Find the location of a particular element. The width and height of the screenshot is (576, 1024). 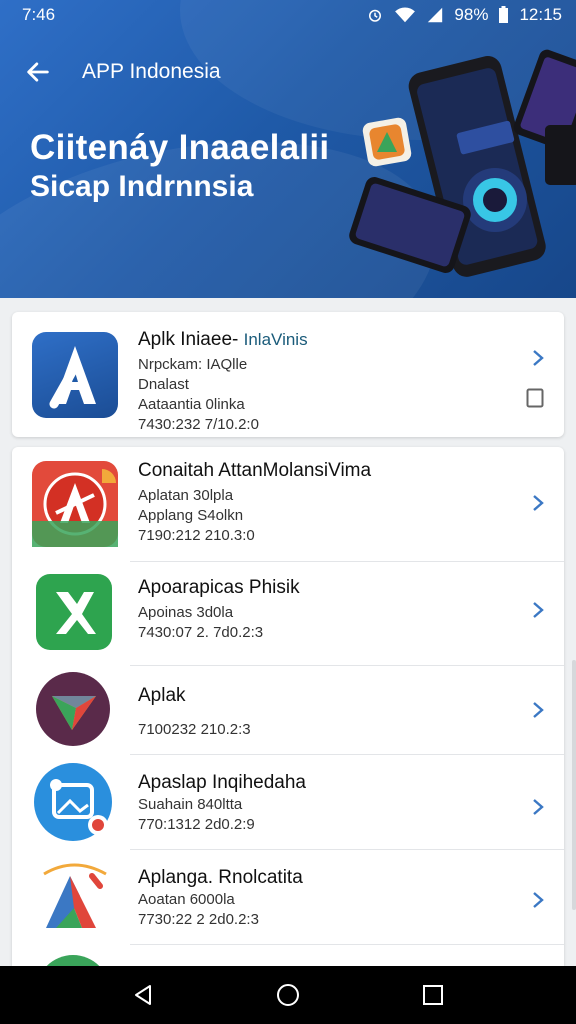

star-a-logo-icon is located at coordinates (75, 508).